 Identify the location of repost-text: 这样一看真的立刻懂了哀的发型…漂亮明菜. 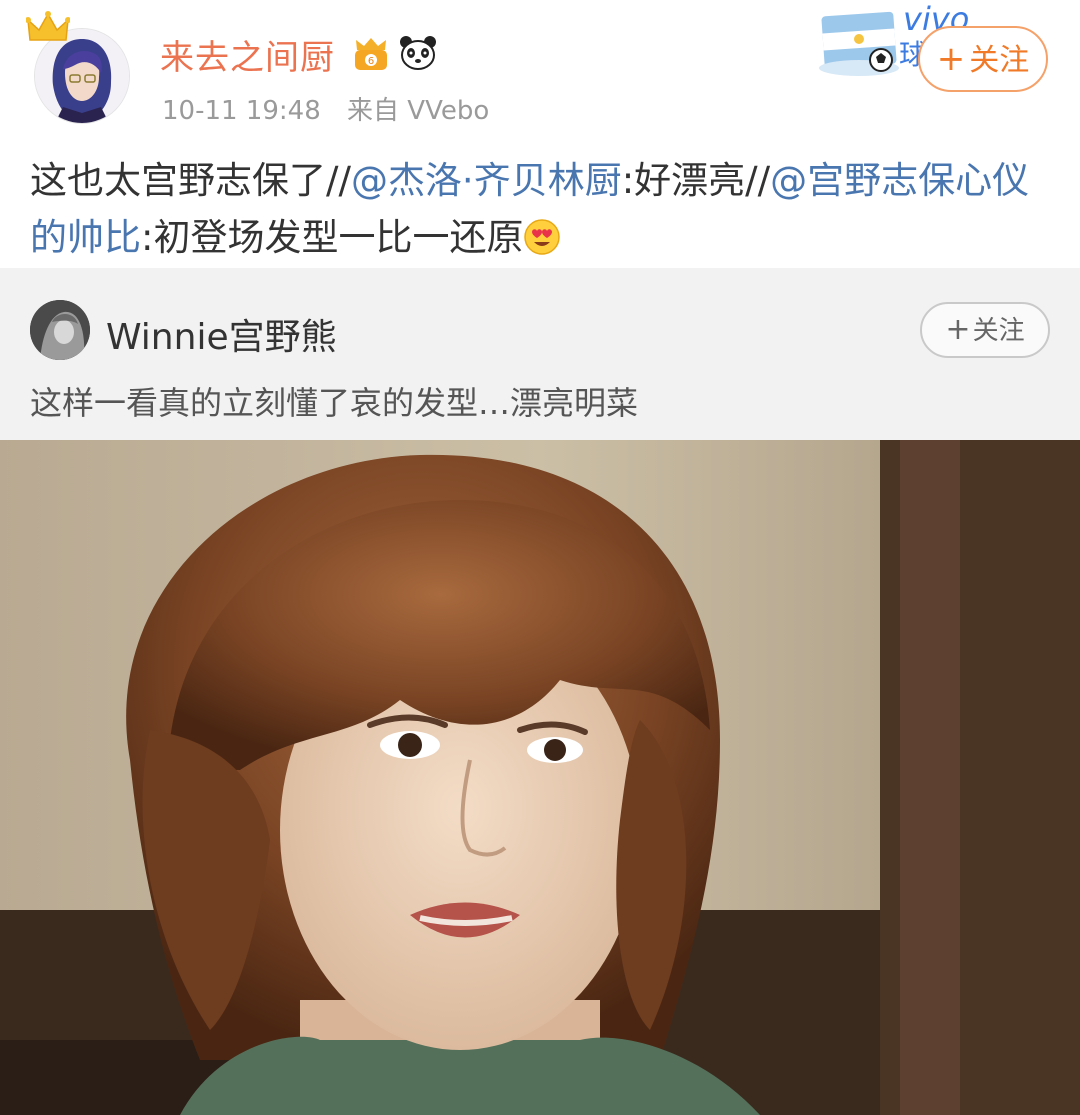
(334, 403).